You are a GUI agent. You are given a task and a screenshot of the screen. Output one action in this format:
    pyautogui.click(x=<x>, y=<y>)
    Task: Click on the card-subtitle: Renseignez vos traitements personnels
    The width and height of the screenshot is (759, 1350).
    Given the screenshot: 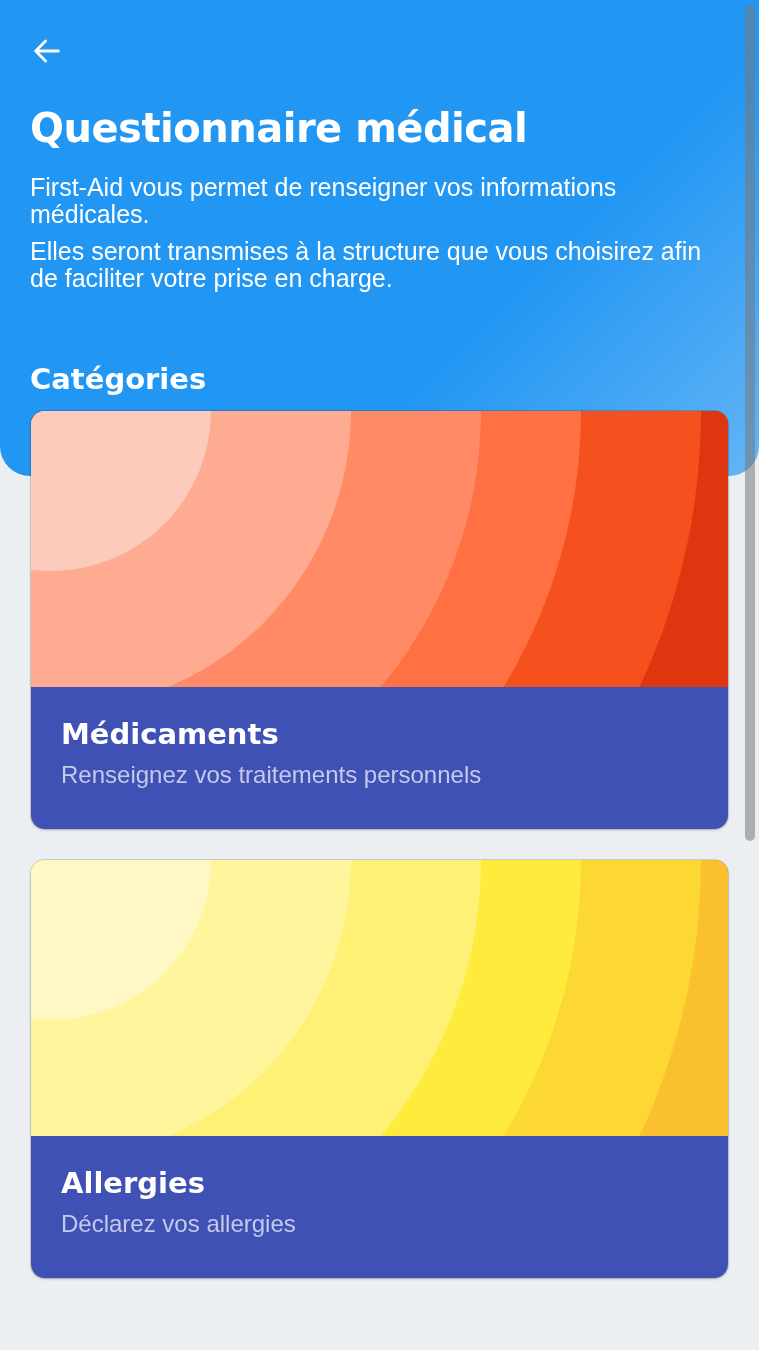 What is the action you would take?
    pyautogui.click(x=272, y=775)
    